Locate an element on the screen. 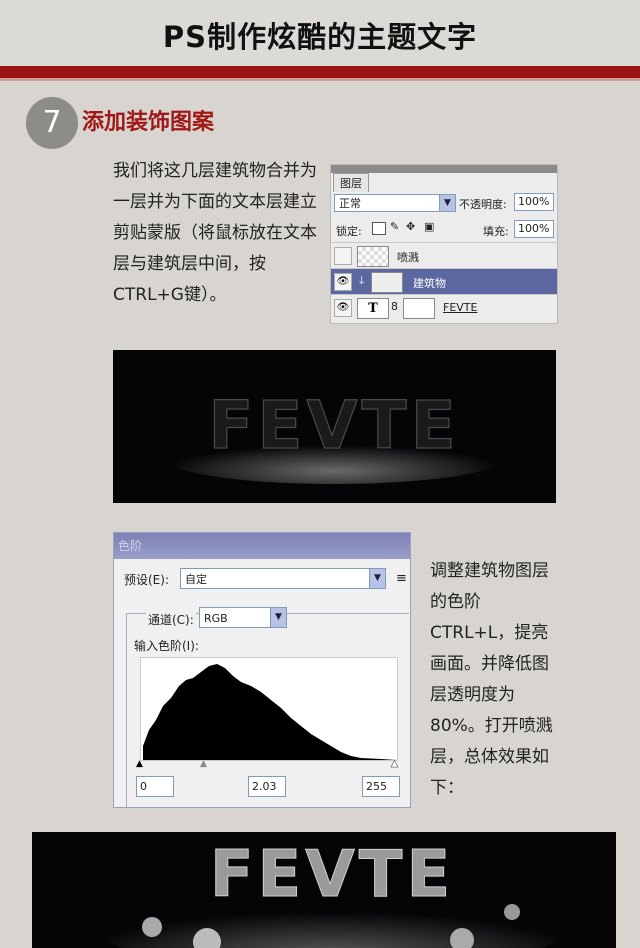  clip-arrow-icon: ↓ is located at coordinates (362, 280).